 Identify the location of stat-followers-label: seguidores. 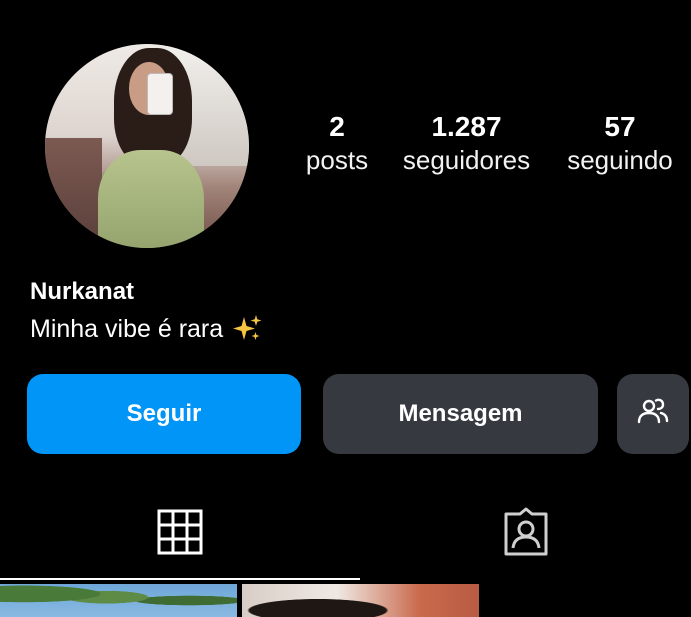
(466, 160).